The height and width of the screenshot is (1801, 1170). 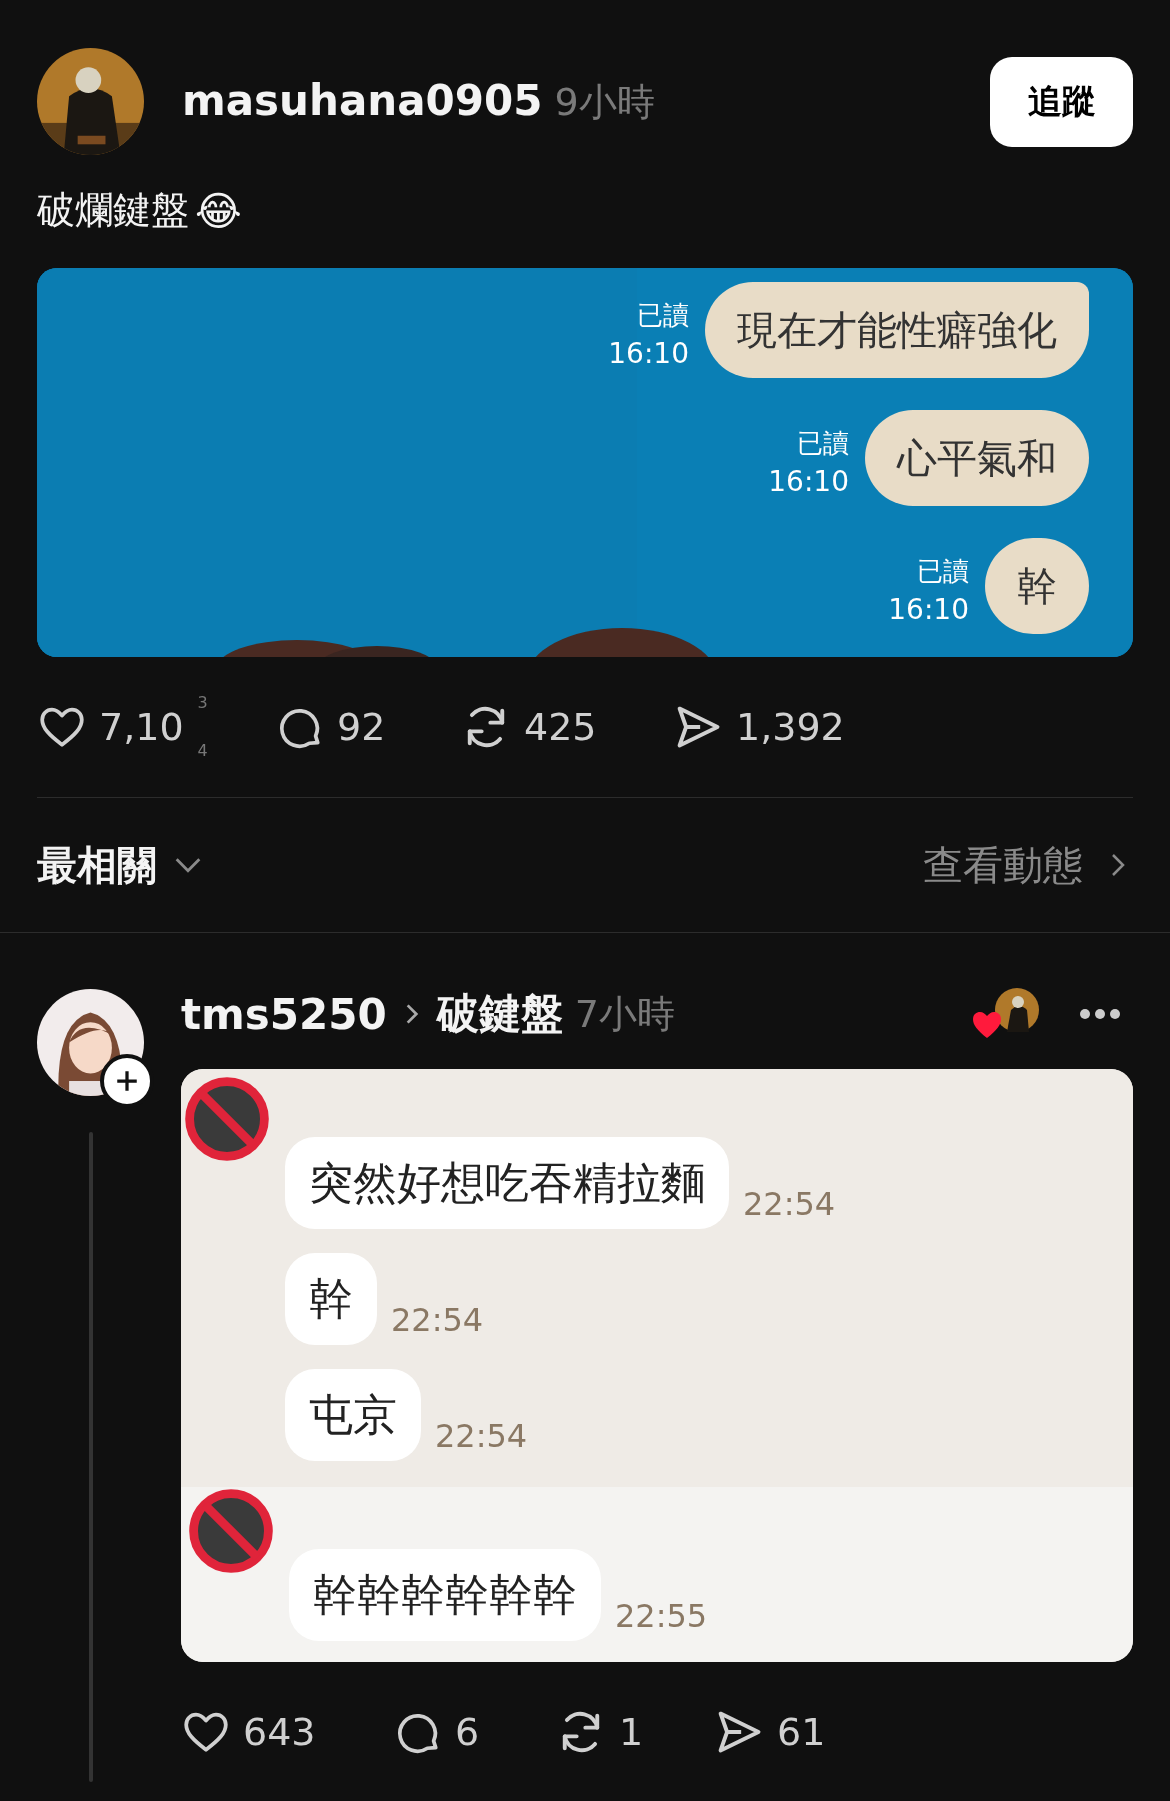 I want to click on share-count: 61, so click(x=801, y=1732).